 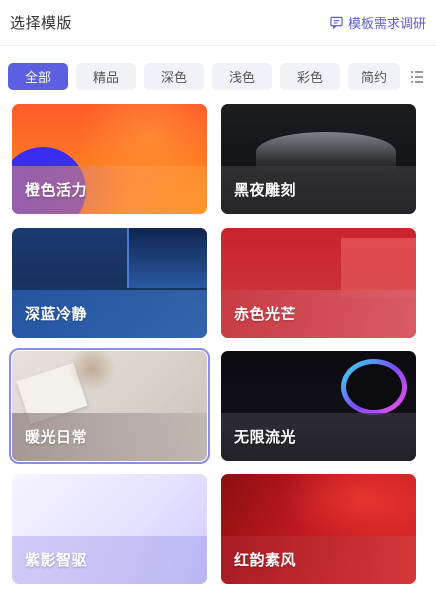 I want to click on message-icon, so click(x=336, y=22).